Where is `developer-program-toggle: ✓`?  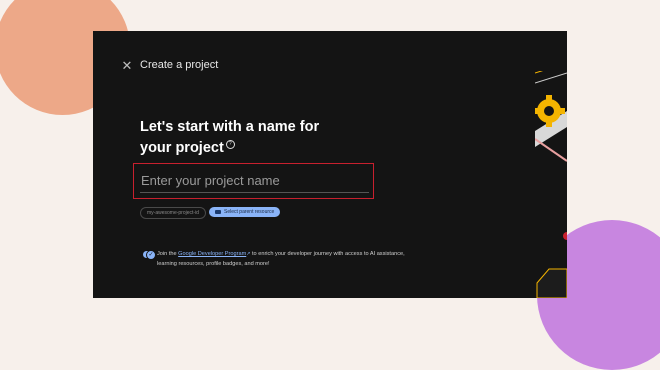
developer-program-toggle: ✓ is located at coordinates (149, 255).